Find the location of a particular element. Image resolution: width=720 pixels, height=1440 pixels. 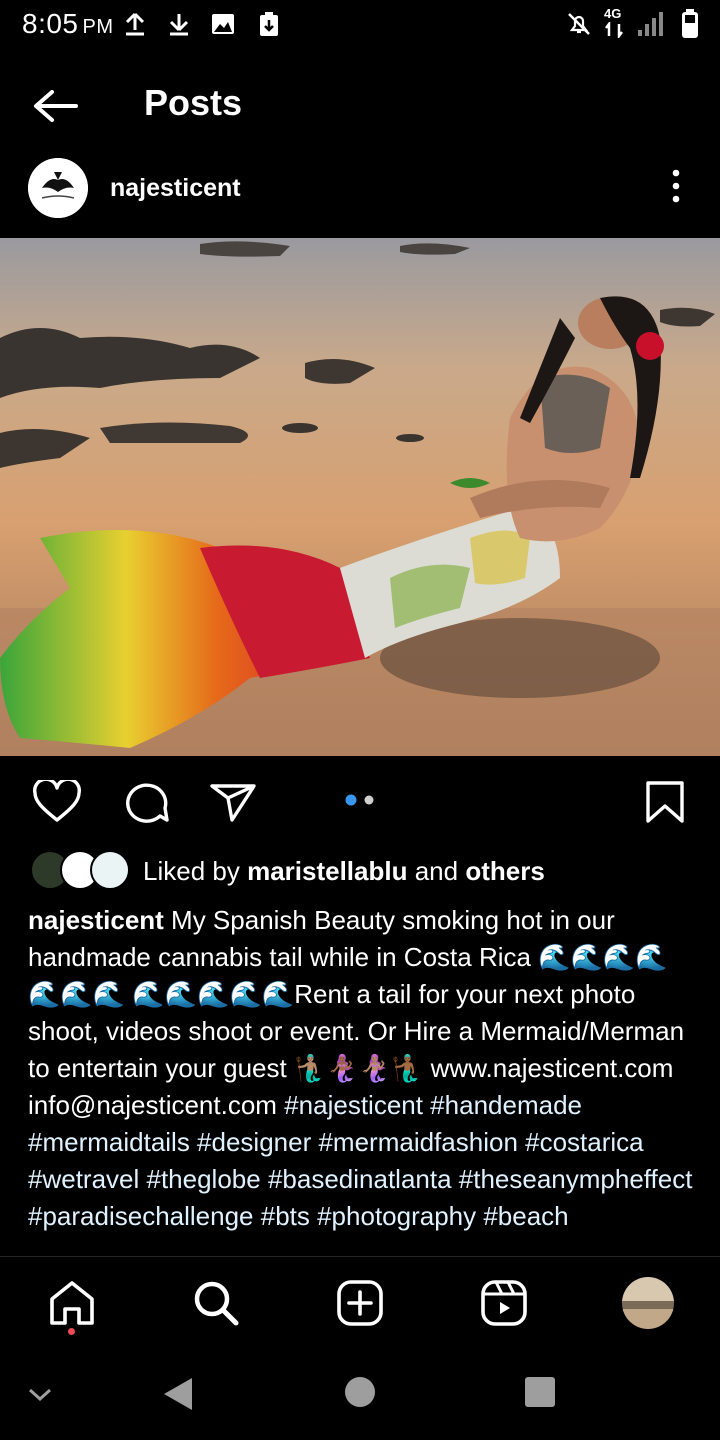

home-icon is located at coordinates (72, 1303).